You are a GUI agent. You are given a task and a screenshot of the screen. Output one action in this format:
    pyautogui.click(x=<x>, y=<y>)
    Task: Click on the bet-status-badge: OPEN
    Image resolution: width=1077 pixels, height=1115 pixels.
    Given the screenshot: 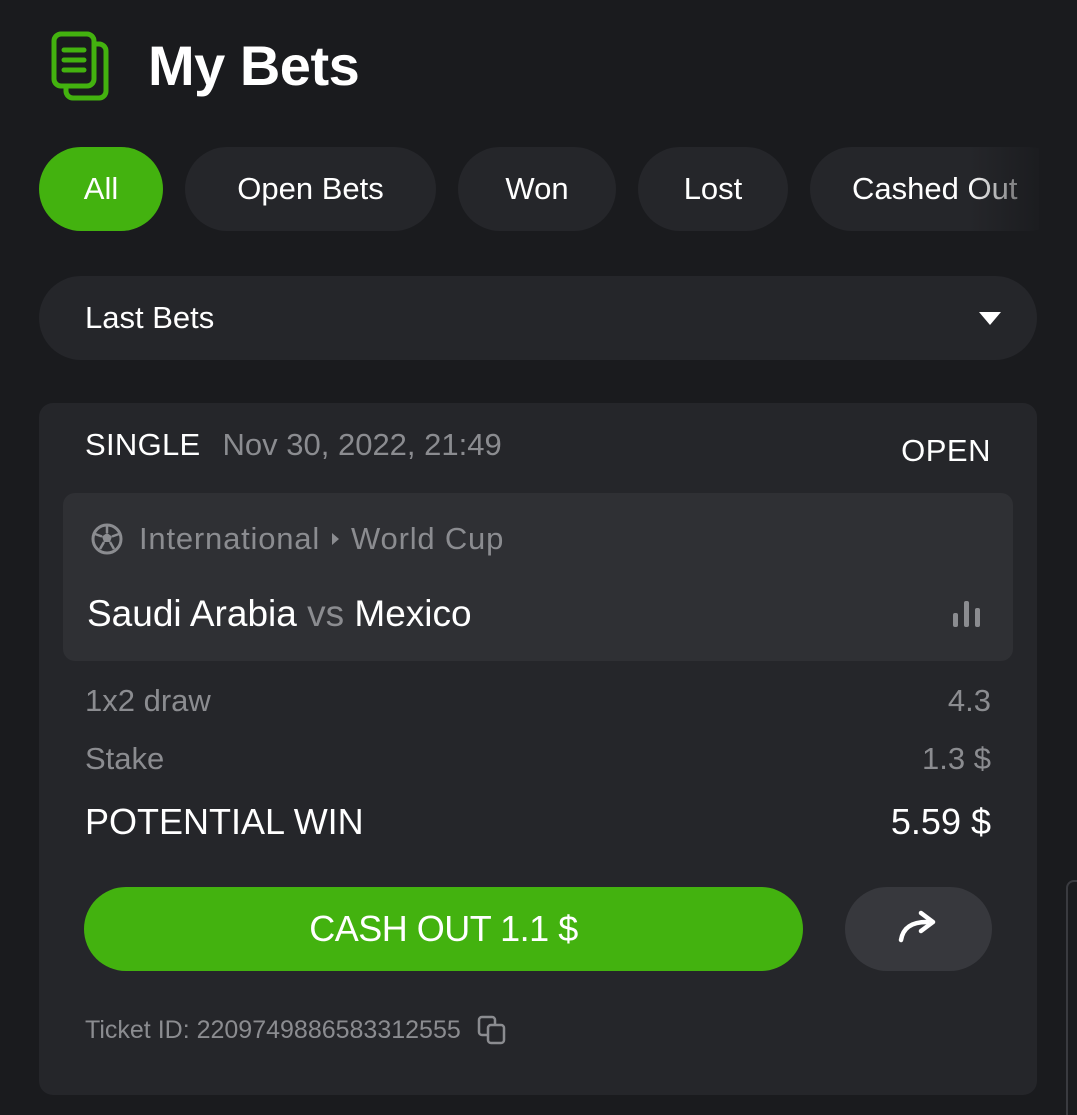 What is the action you would take?
    pyautogui.click(x=946, y=450)
    